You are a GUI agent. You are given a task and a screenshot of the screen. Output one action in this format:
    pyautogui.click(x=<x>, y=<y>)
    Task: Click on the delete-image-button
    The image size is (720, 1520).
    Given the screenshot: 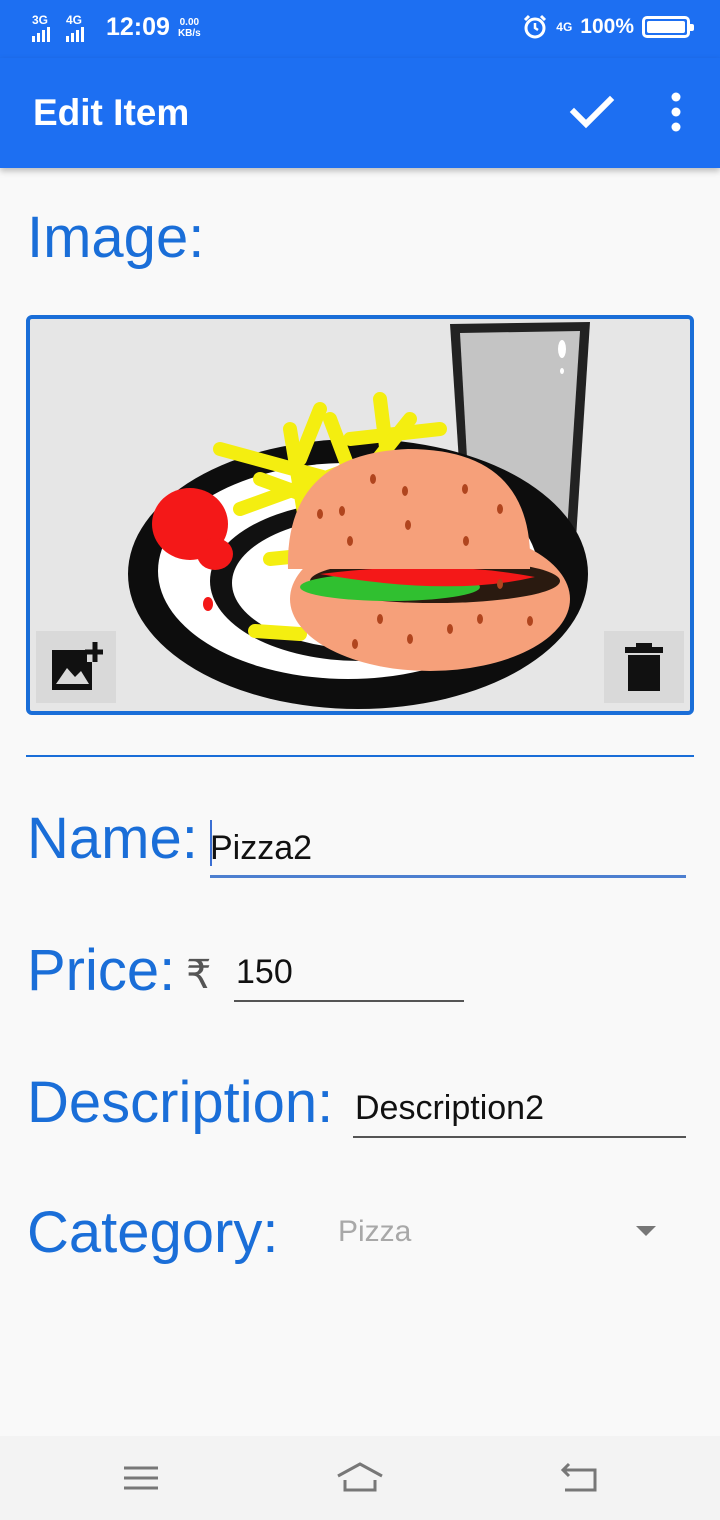 What is the action you would take?
    pyautogui.click(x=644, y=667)
    